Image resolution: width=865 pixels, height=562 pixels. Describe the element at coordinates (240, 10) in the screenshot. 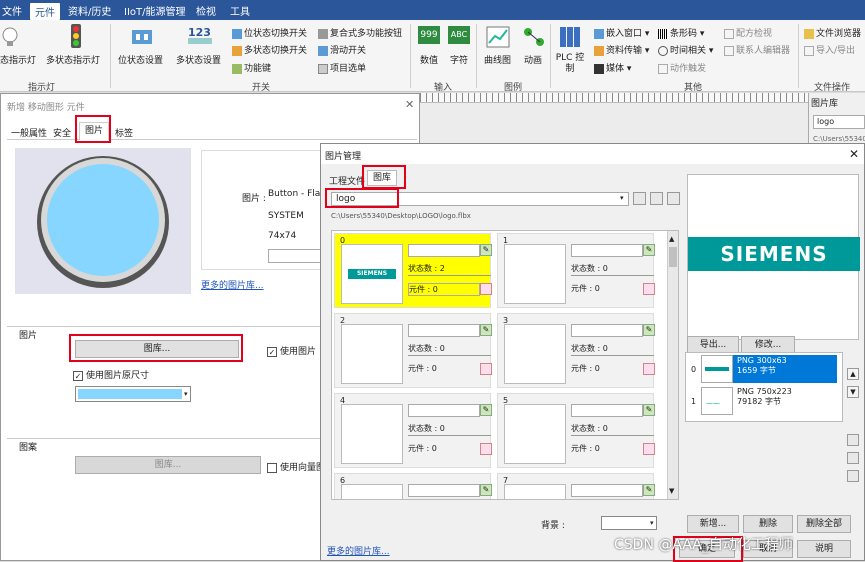

I see `tab-tools: 工具` at that location.